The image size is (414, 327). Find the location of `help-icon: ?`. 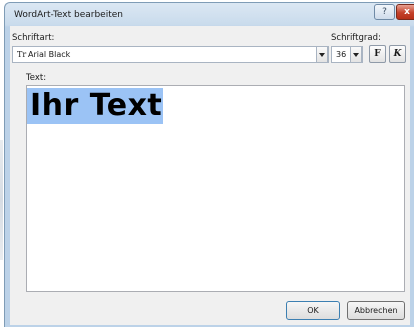

help-icon: ? is located at coordinates (384, 12).